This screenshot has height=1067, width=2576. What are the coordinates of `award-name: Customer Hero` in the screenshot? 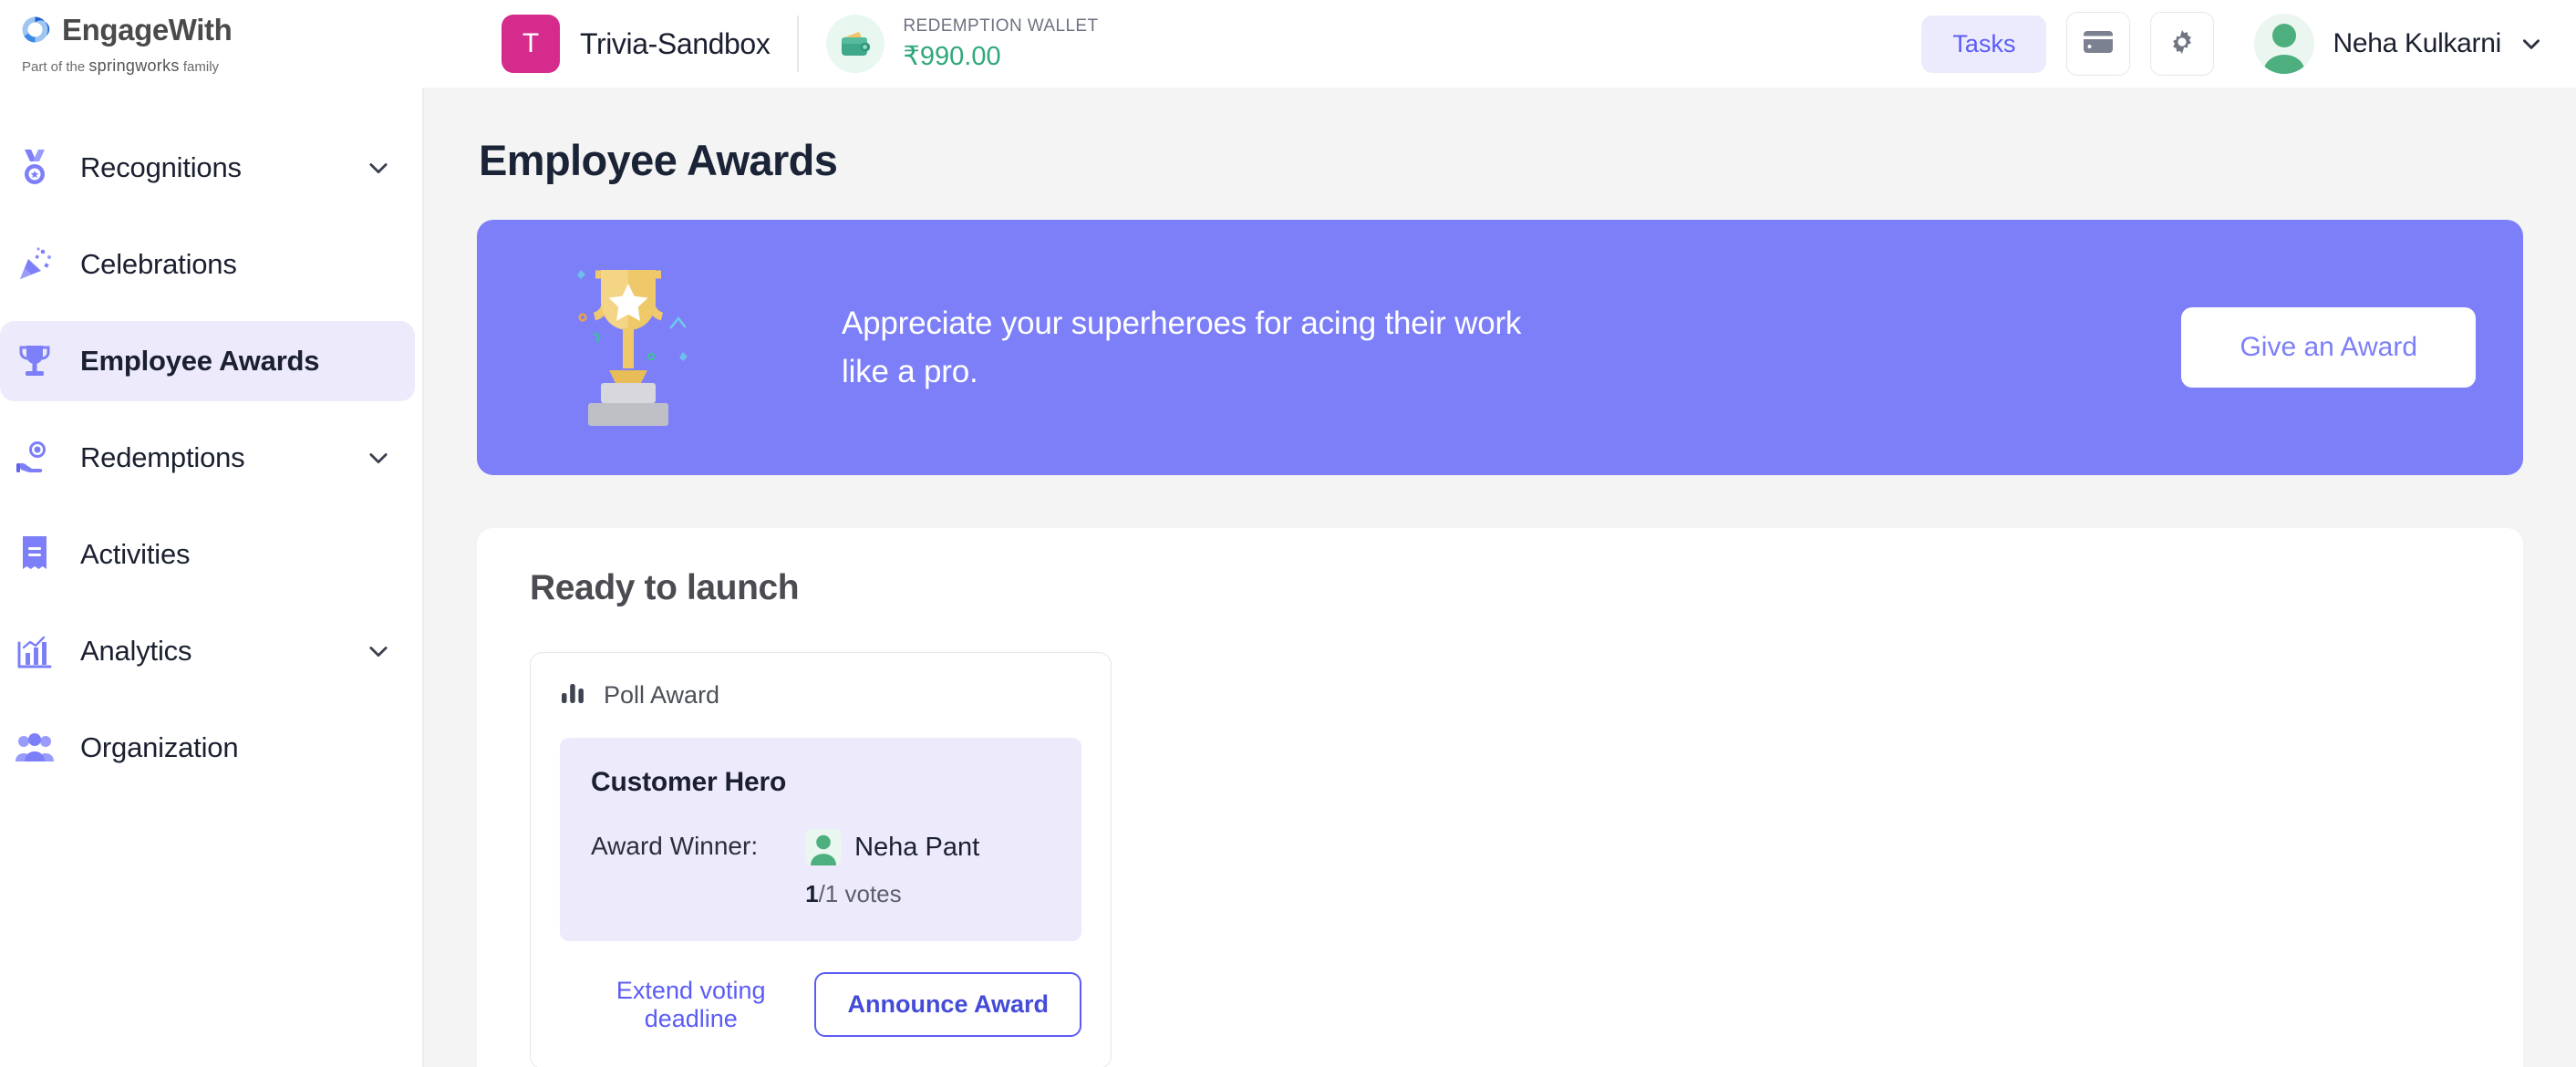 It's located at (689, 782).